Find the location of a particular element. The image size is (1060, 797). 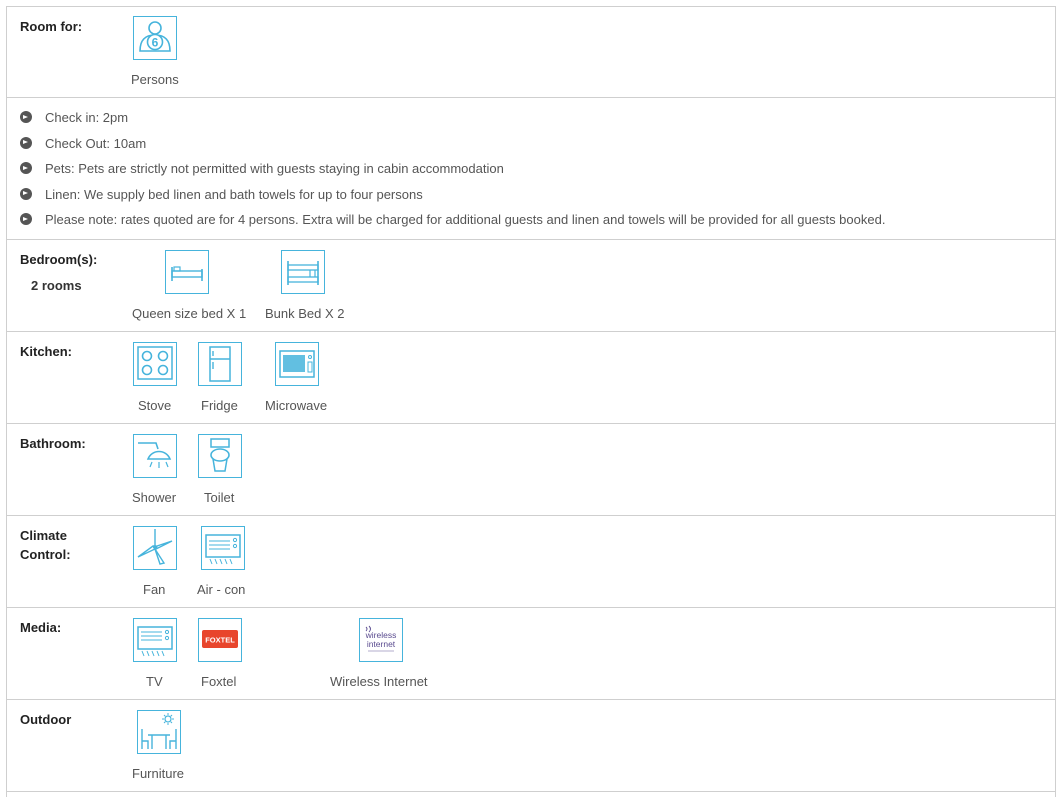

row-outdoor: Outdoor Furniture is located at coordinates (531, 746).